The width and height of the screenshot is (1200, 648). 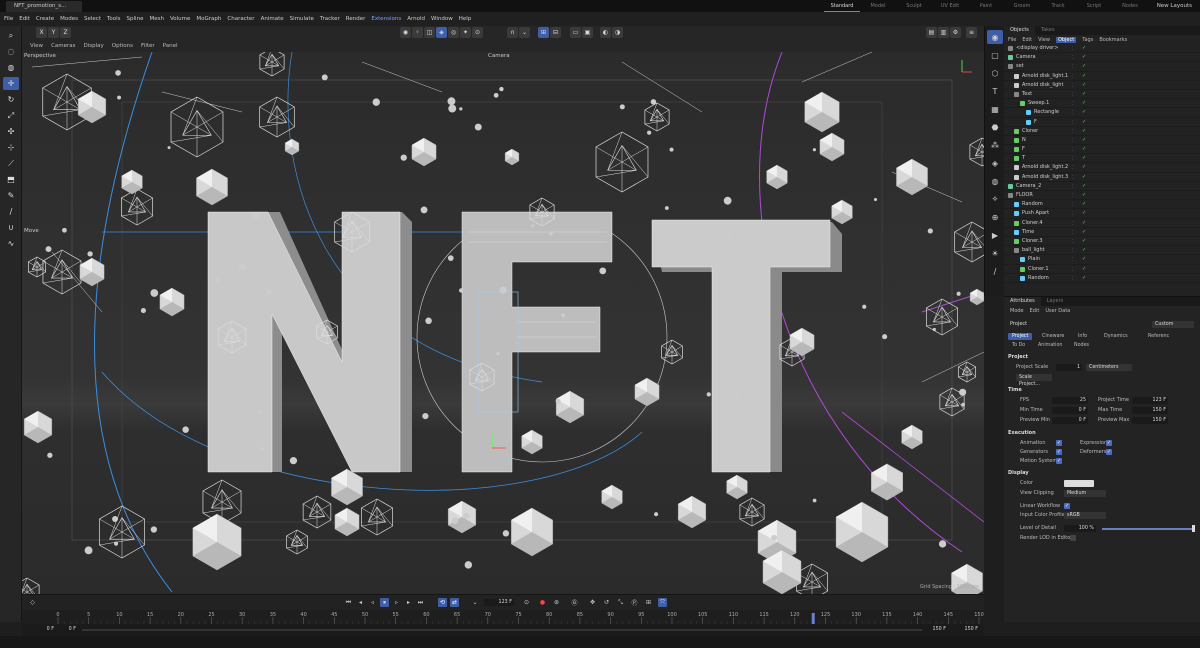 What do you see at coordinates (11, 131) in the screenshot?
I see `transform-icon: ✣` at bounding box center [11, 131].